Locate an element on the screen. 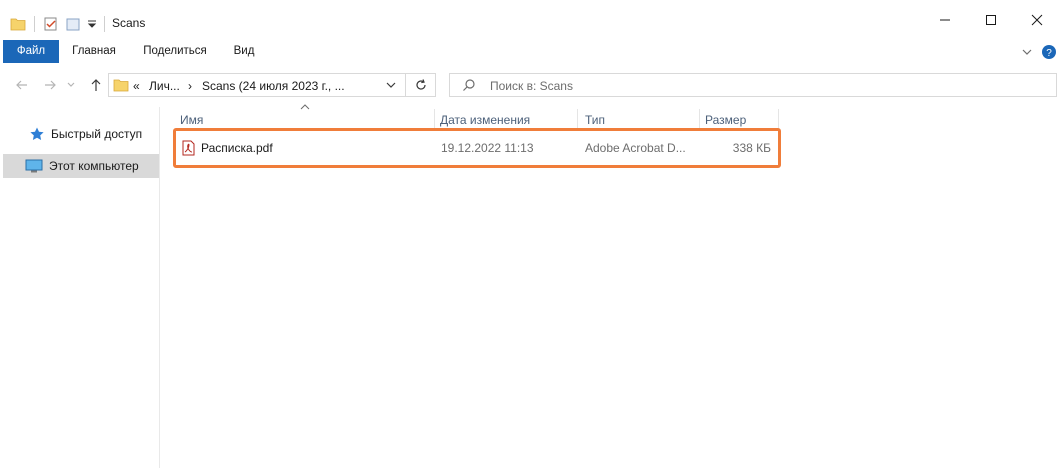 This screenshot has height=468, width=1061. qa-customize-icon is located at coordinates (92, 24).